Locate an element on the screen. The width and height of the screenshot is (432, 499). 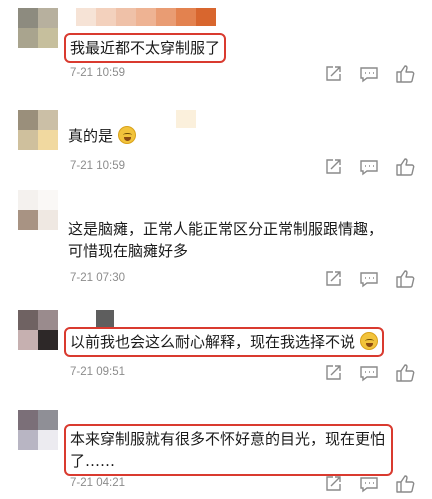
comment-text: 真的是 is located at coordinates (102, 136).